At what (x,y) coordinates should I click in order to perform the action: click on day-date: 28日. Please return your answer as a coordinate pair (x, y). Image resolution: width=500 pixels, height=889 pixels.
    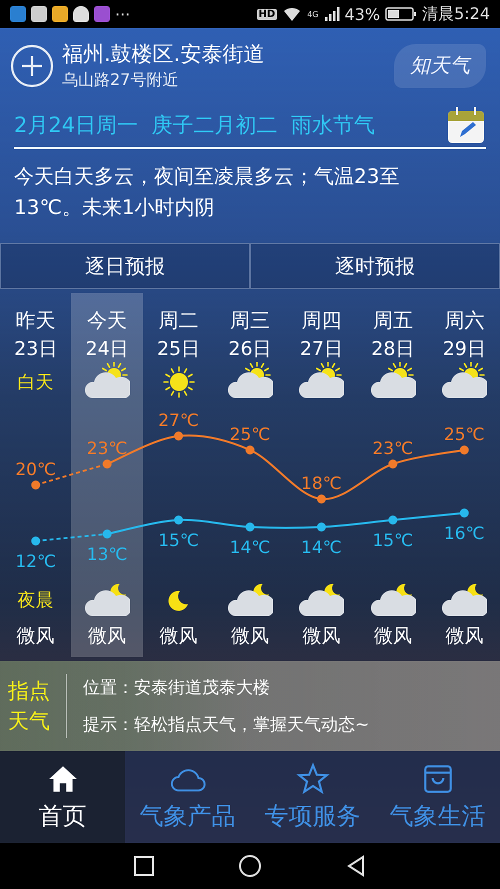
    Looking at the image, I should click on (392, 349).